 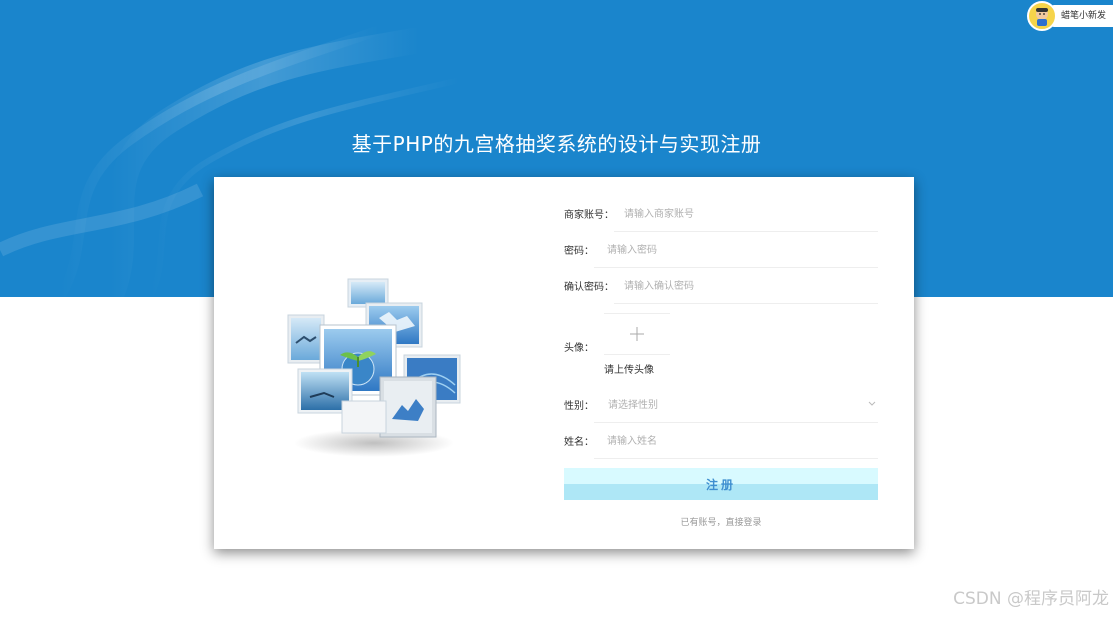 I want to click on password-input: 请输入密码, so click(x=736, y=249).